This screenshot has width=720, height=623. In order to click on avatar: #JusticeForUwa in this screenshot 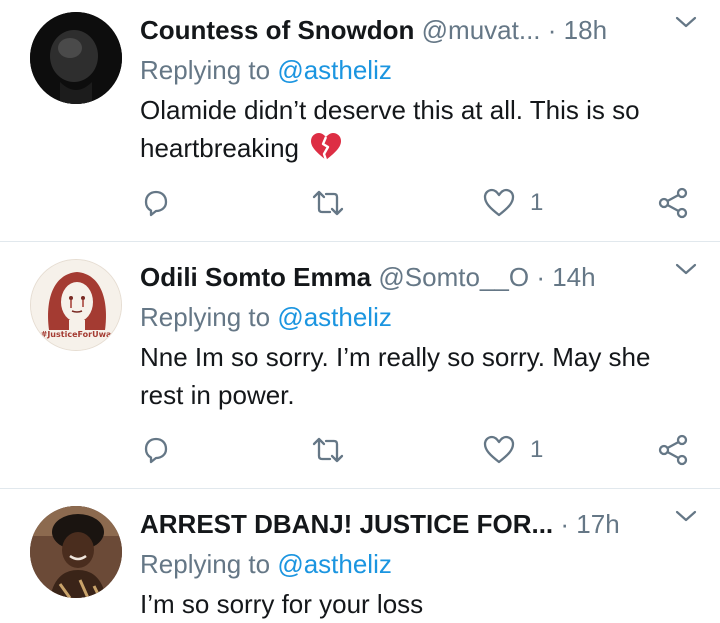, I will do `click(76, 305)`.